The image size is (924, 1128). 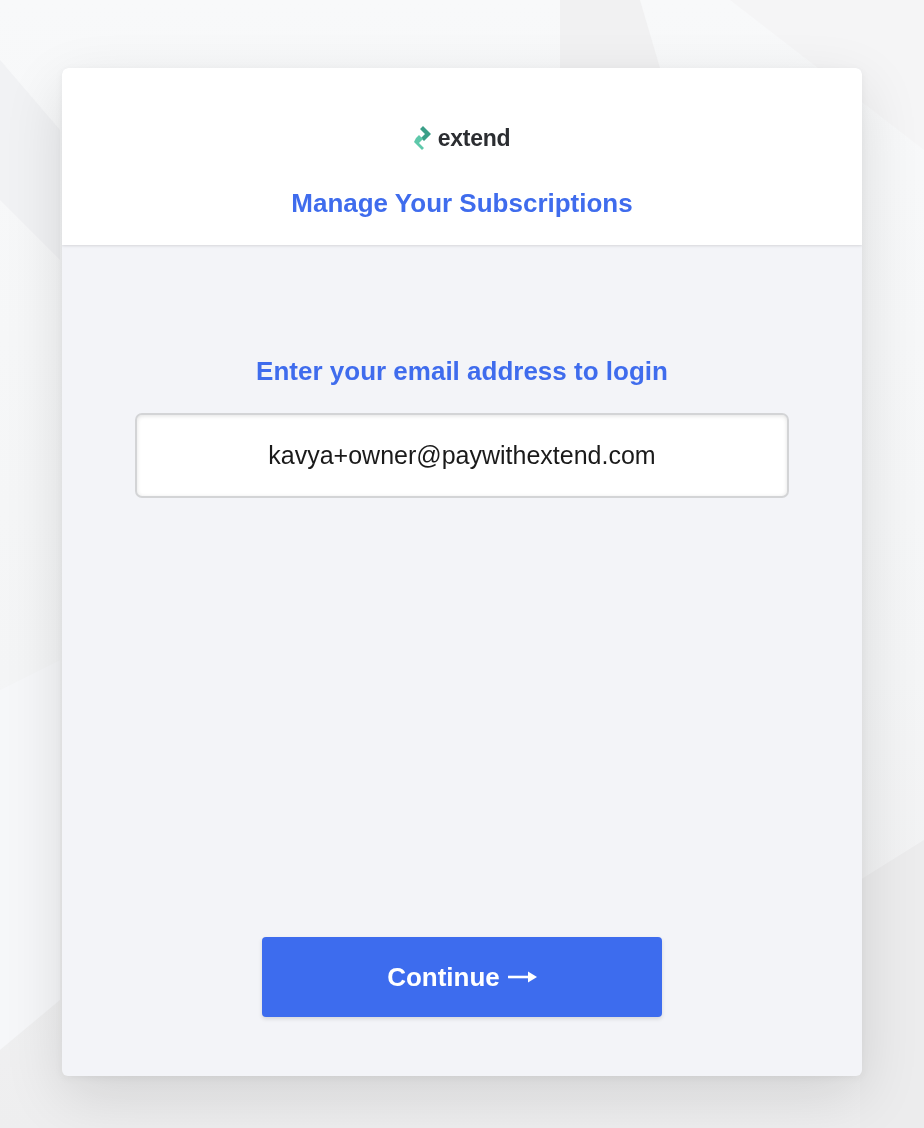 I want to click on continue-button: Continue, so click(x=462, y=977).